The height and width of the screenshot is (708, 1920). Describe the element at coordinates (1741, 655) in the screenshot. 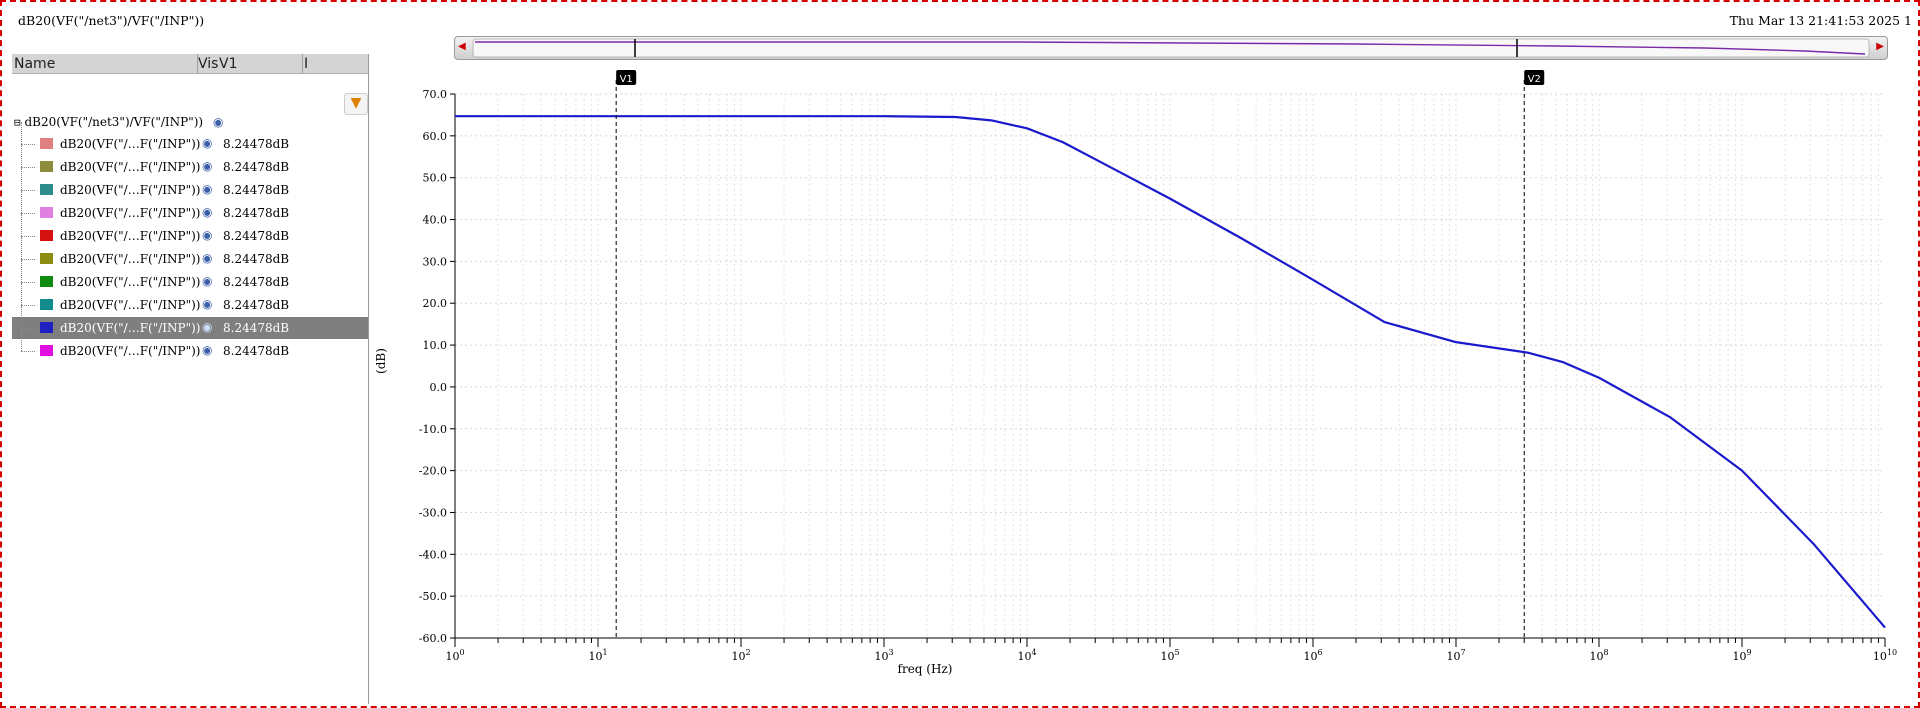

I see `x-tick-label: 109` at that location.